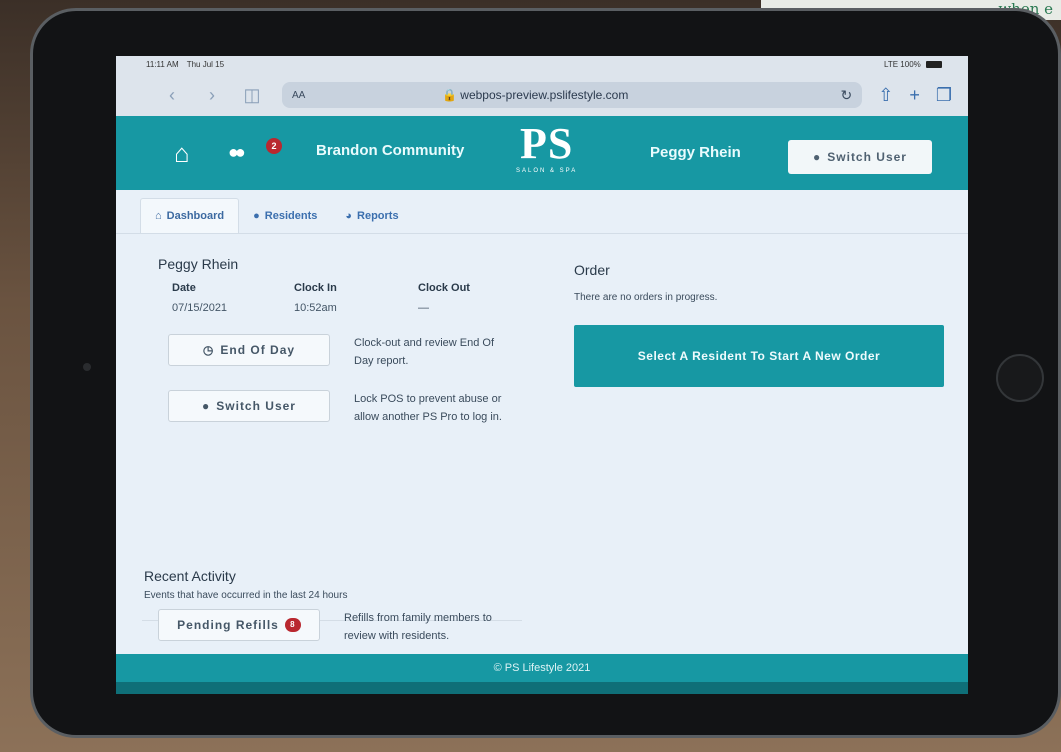 The height and width of the screenshot is (752, 1061). What do you see at coordinates (184, 288) in the screenshot?
I see `date-header: Date` at bounding box center [184, 288].